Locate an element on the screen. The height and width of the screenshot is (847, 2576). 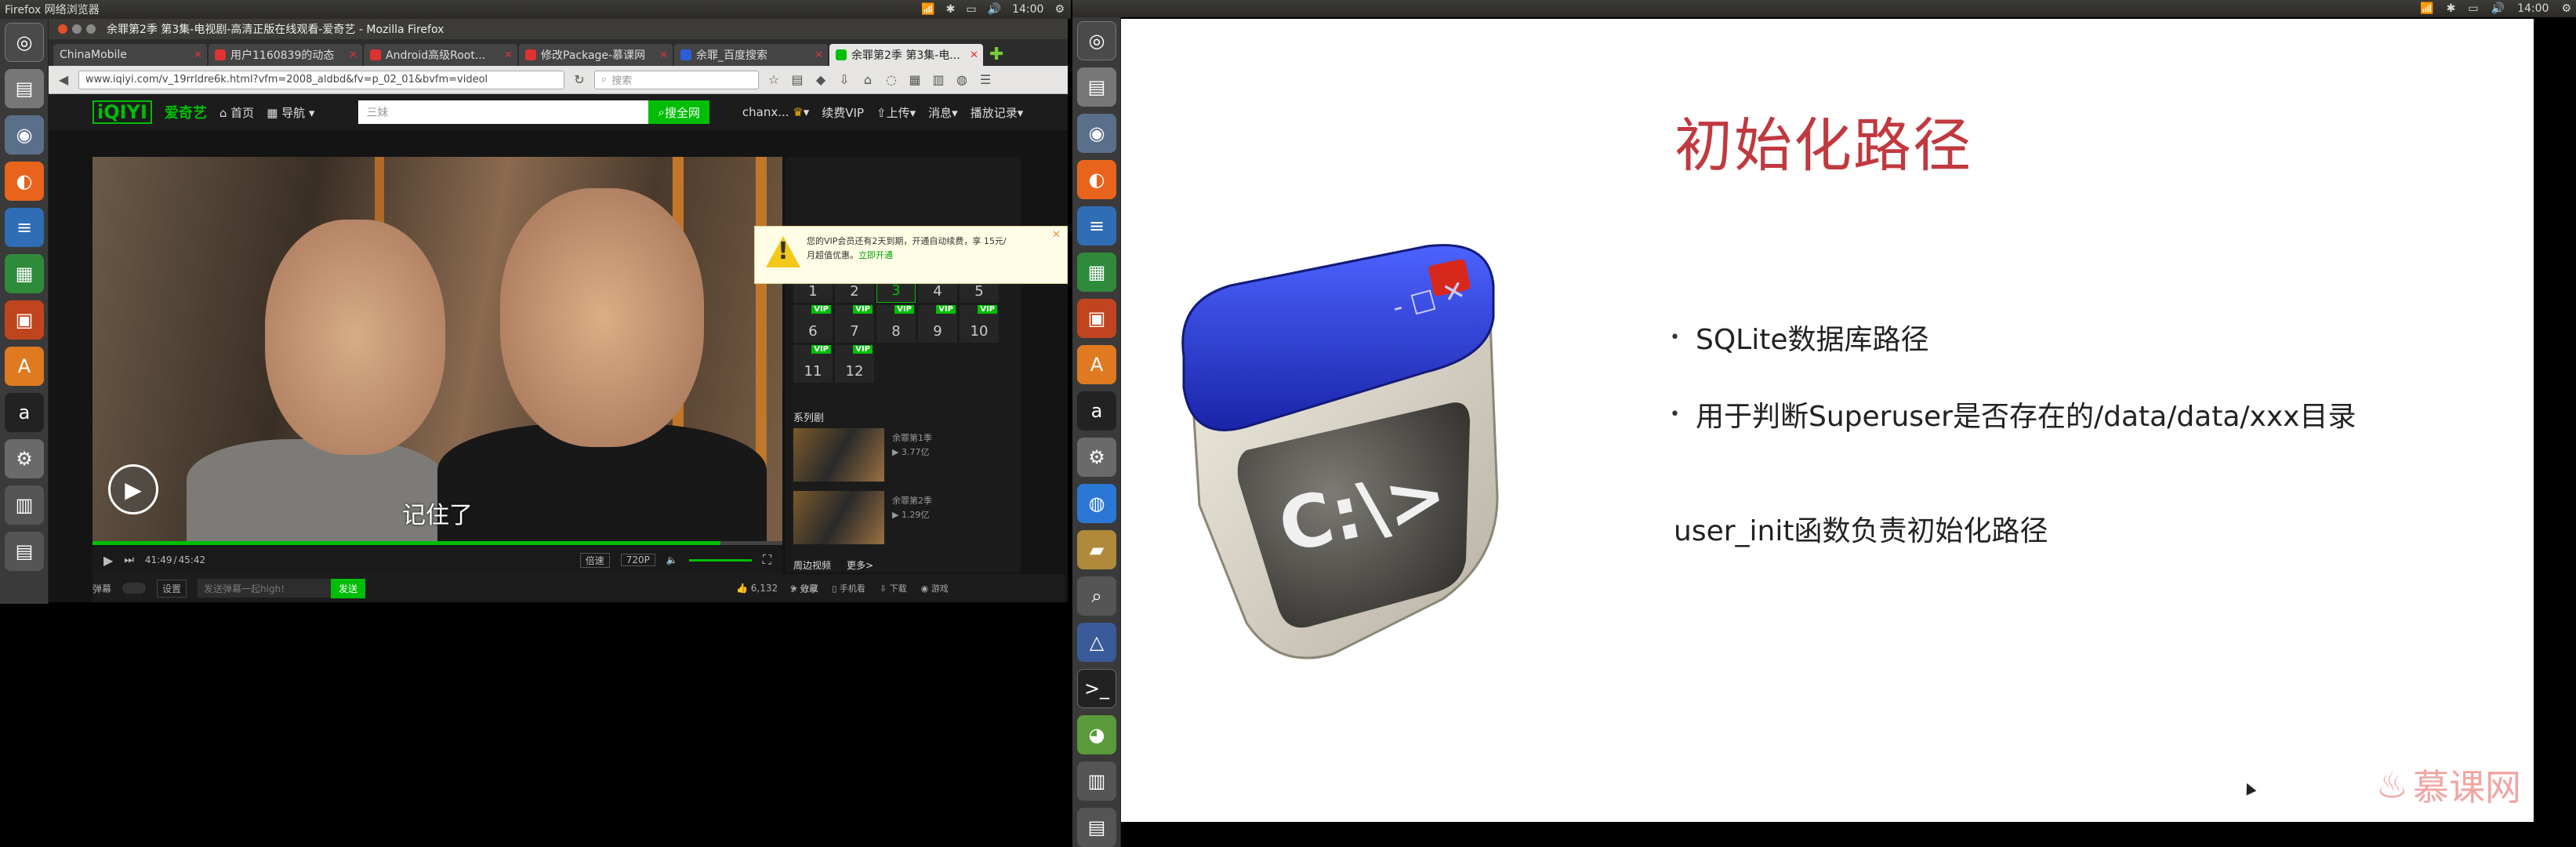
minimize-window-icon is located at coordinates (77, 29).